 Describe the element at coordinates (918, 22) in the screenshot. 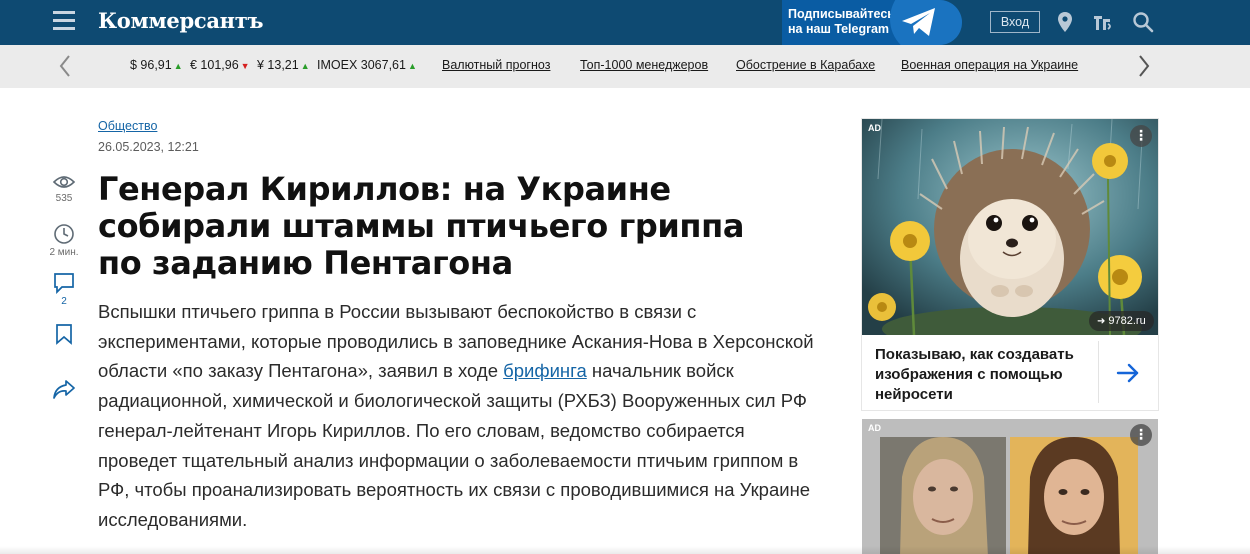

I see `telegram-icon` at that location.